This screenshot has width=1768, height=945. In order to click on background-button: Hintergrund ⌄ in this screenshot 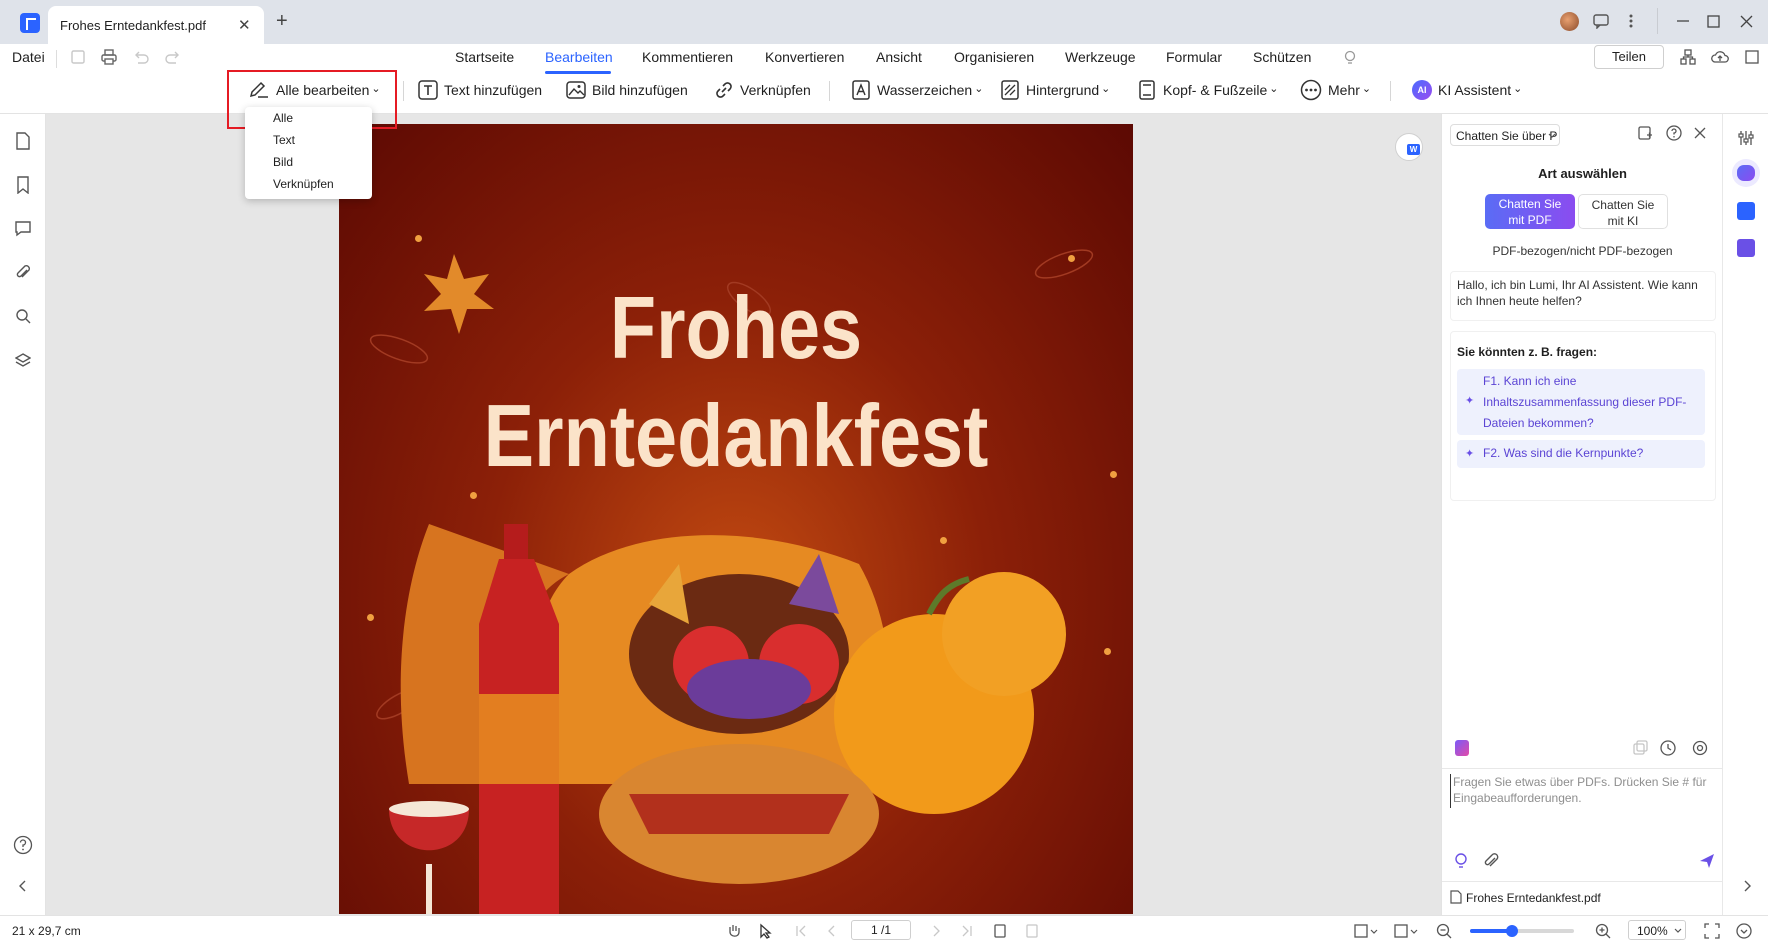, I will do `click(1055, 90)`.